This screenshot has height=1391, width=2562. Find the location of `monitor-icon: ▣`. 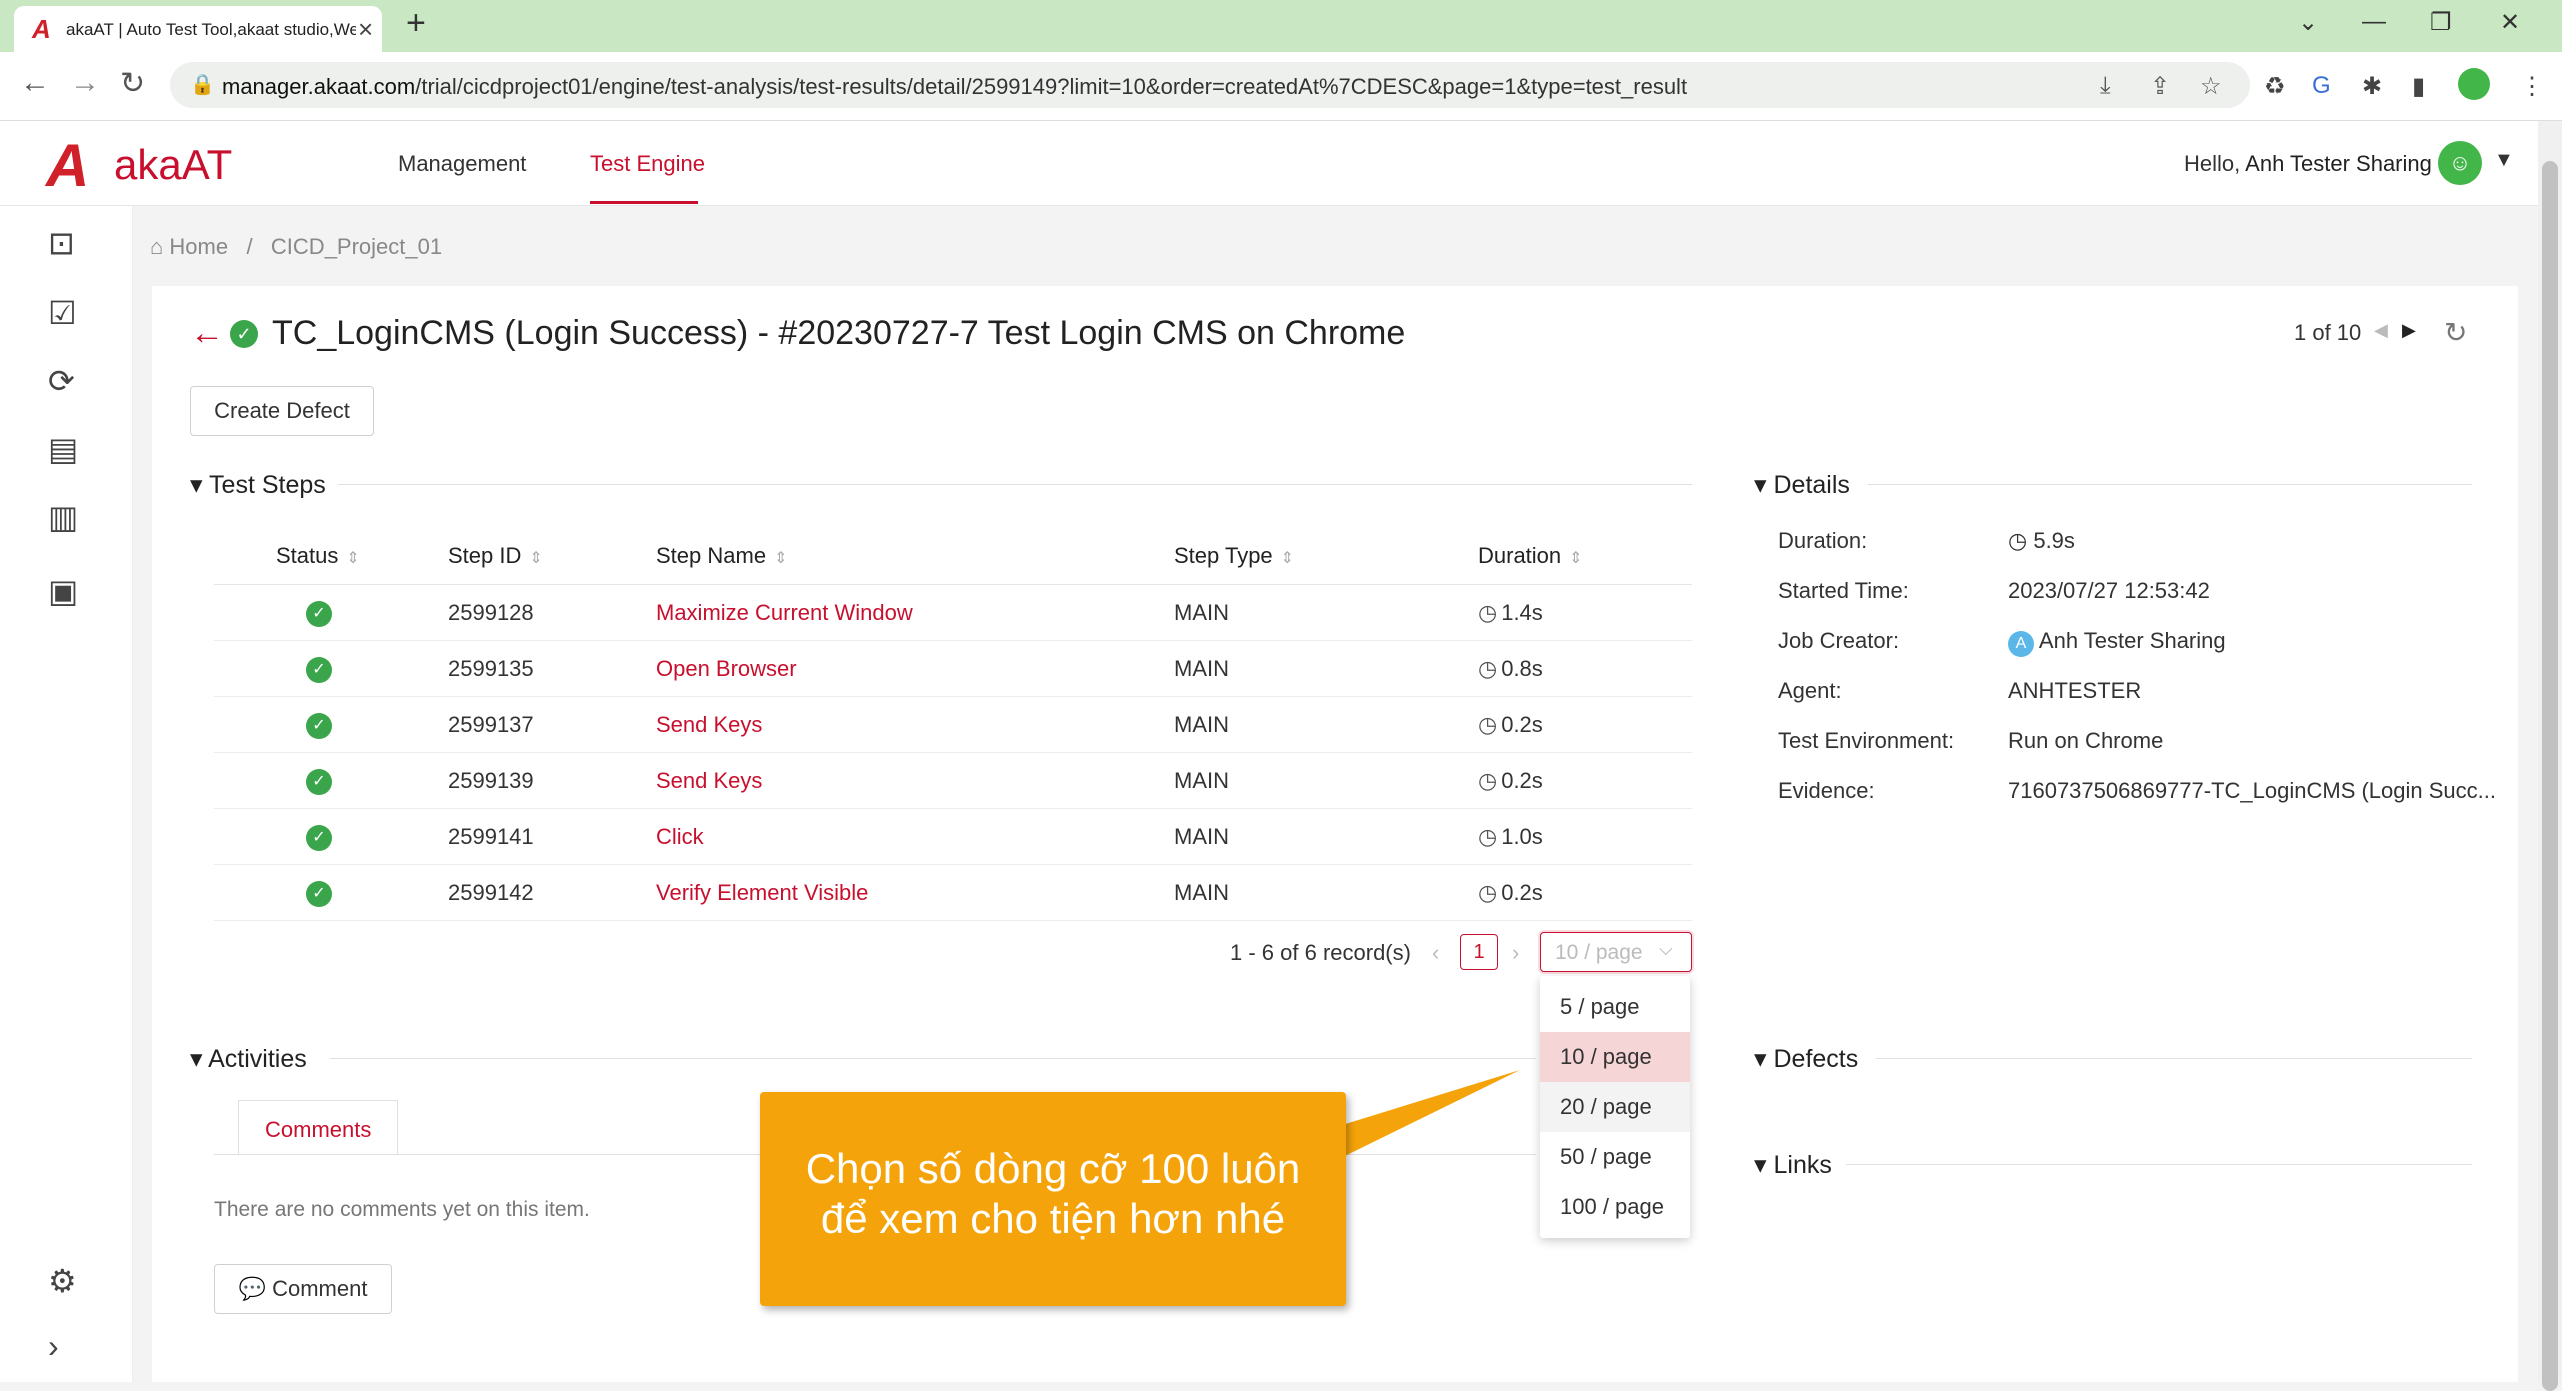

monitor-icon: ▣ is located at coordinates (63, 591).